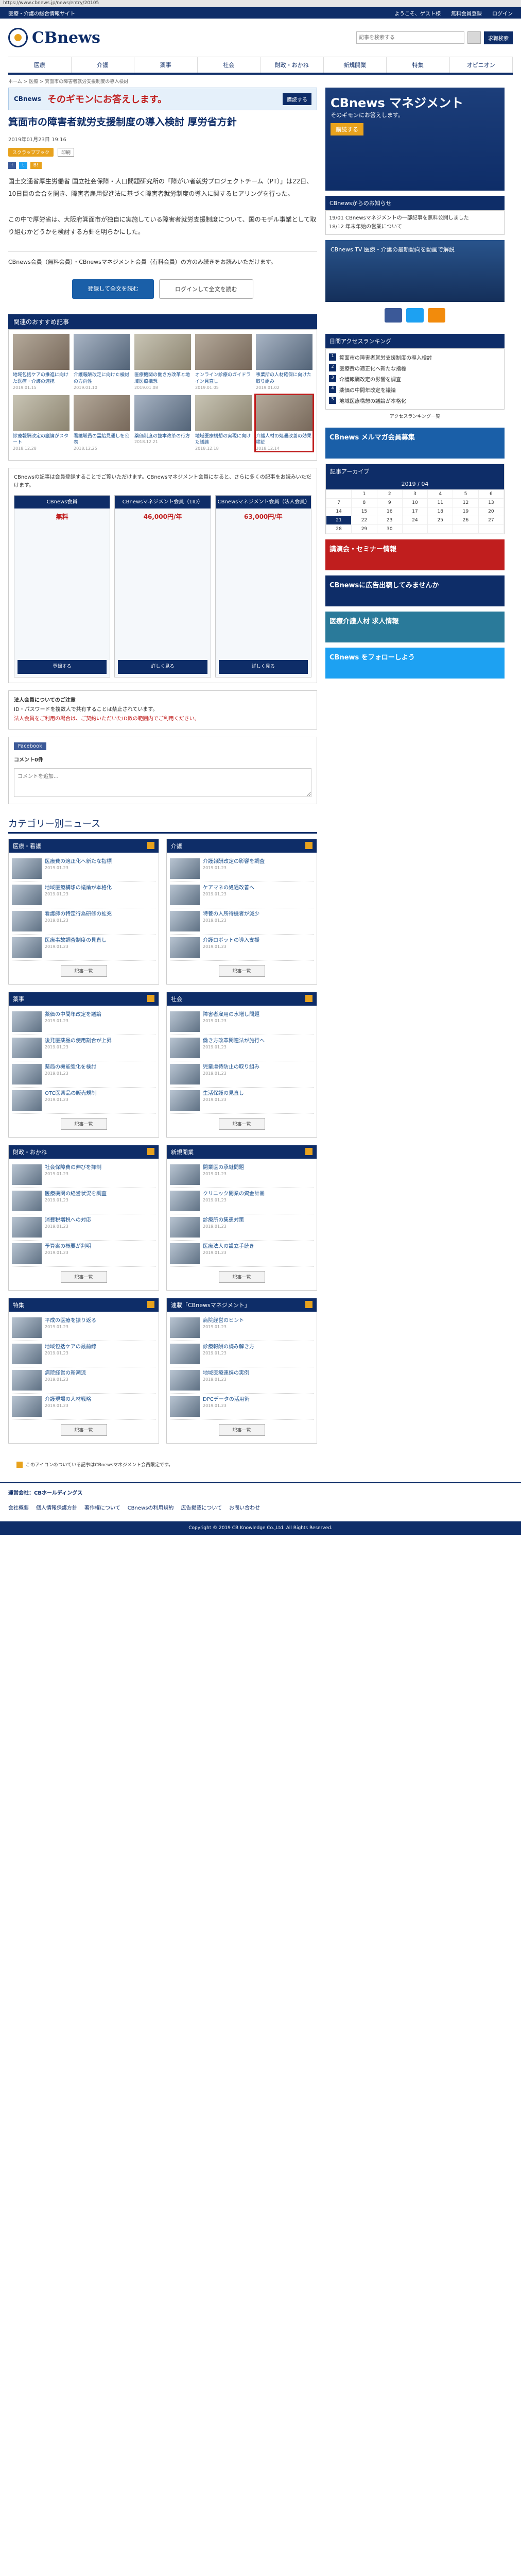 This screenshot has height=2576, width=521. What do you see at coordinates (56, 1507) in the screenshot?
I see `footer-link: 個人情報保護方針` at bounding box center [56, 1507].